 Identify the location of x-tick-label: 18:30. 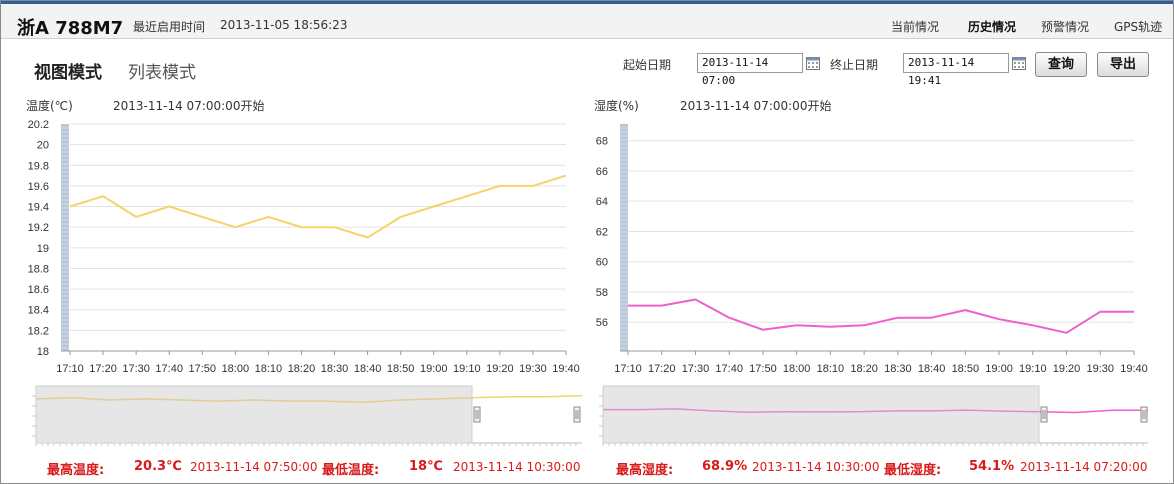
(898, 369).